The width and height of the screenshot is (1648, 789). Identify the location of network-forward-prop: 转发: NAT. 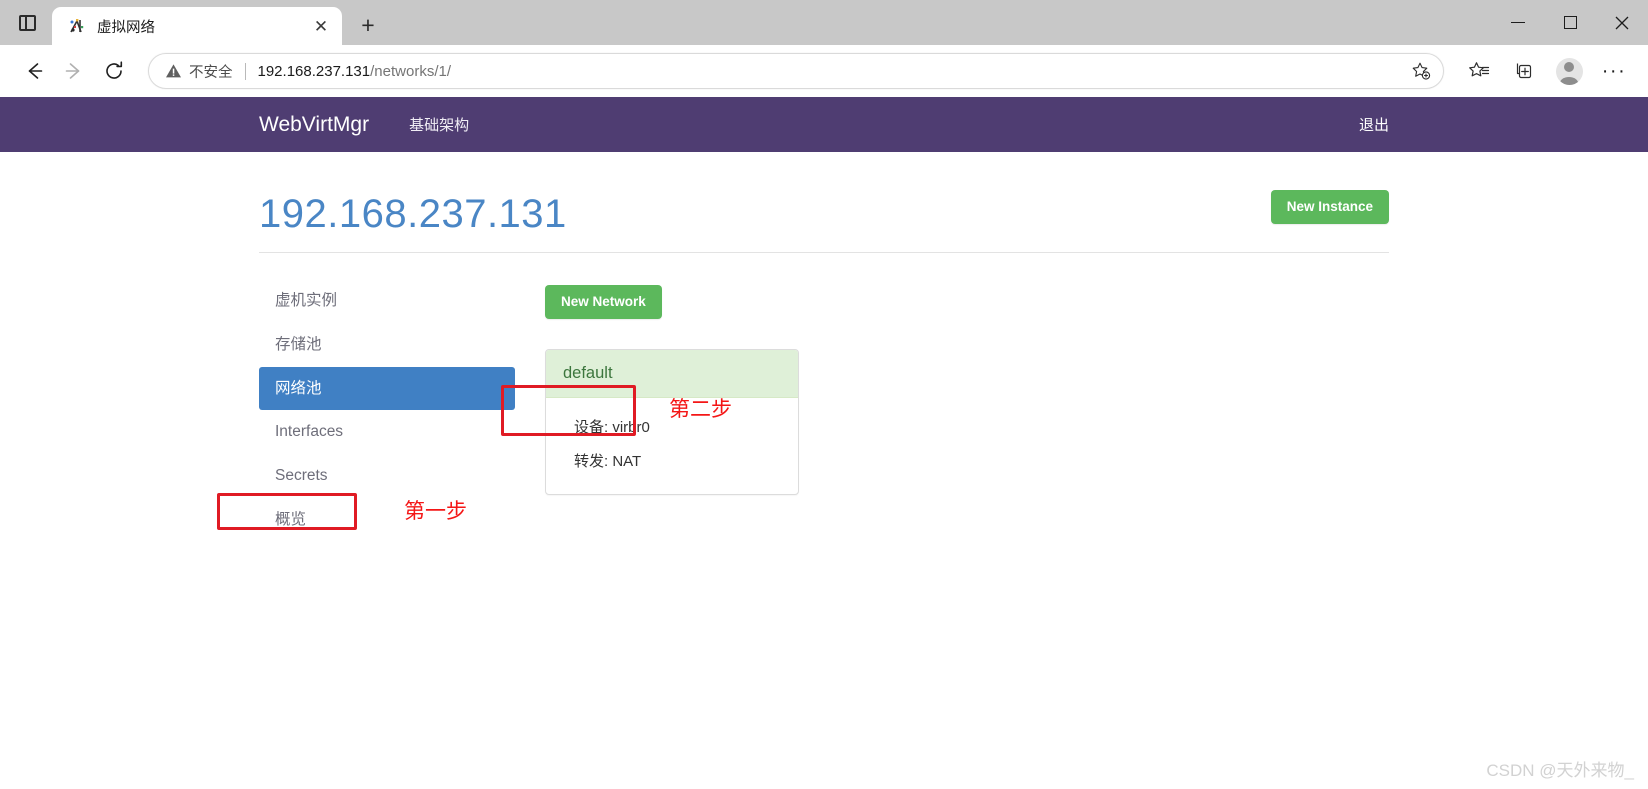
(608, 461).